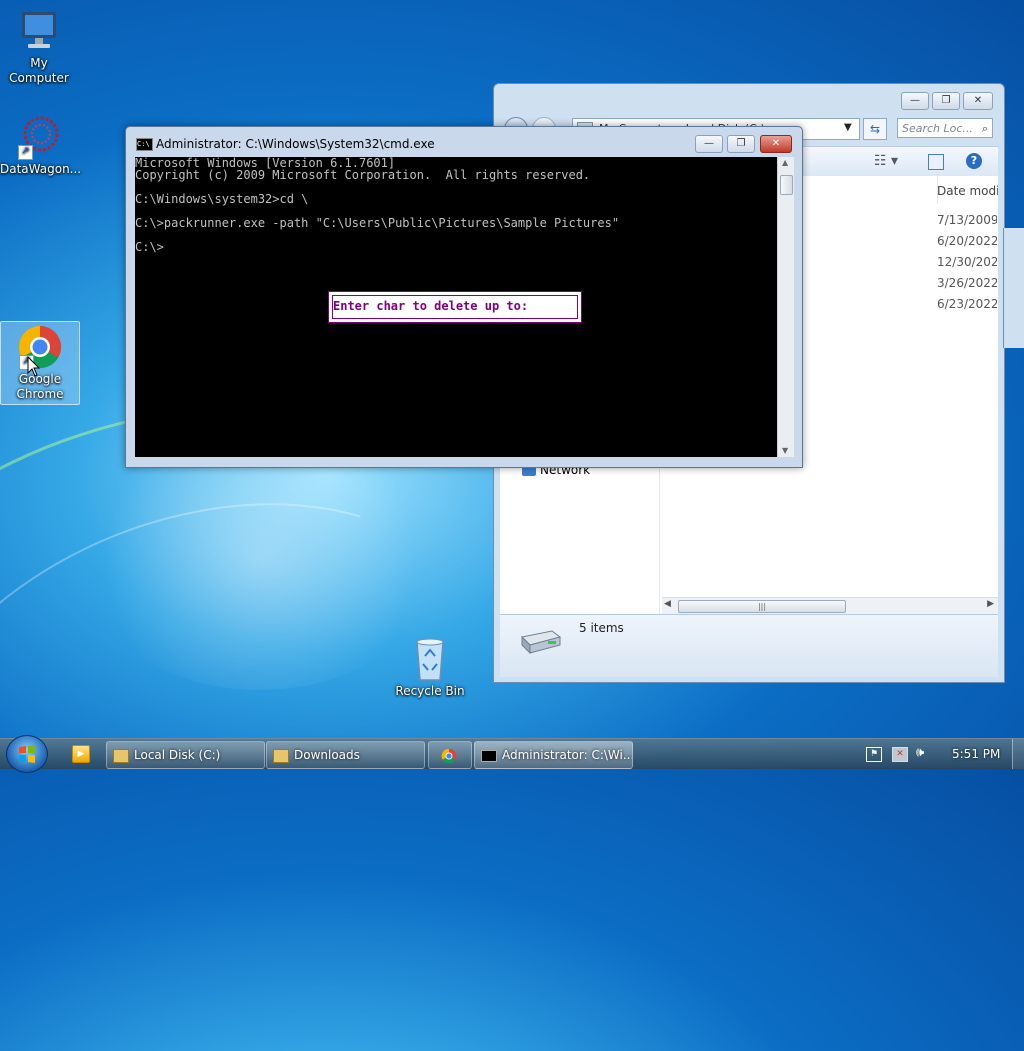  I want to click on computer-icon, so click(39, 31).